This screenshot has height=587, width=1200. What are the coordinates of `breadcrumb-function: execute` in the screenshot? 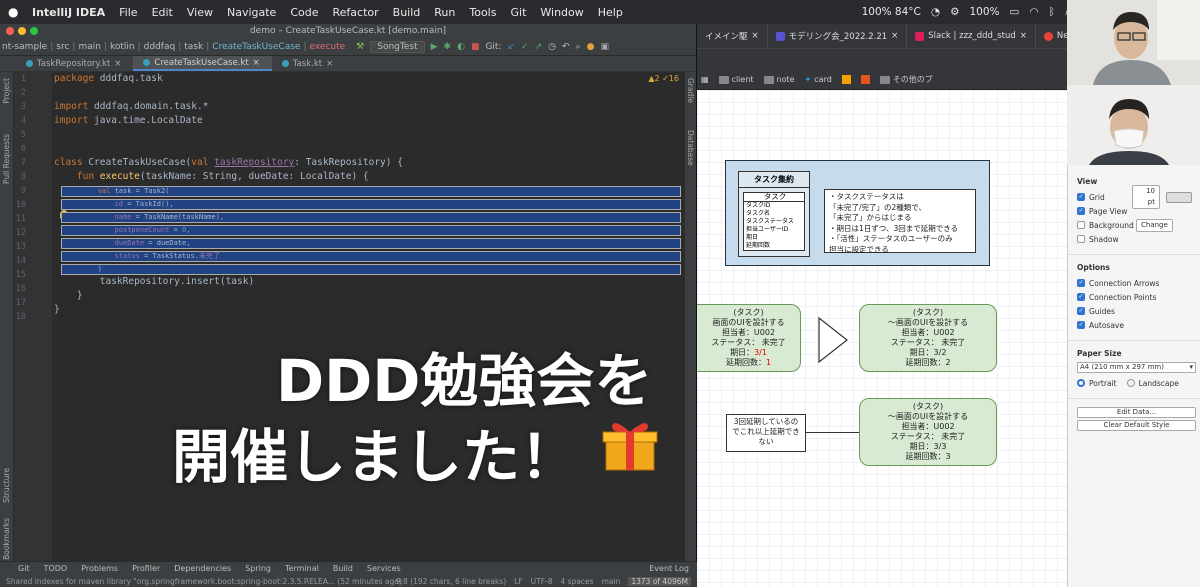 It's located at (327, 47).